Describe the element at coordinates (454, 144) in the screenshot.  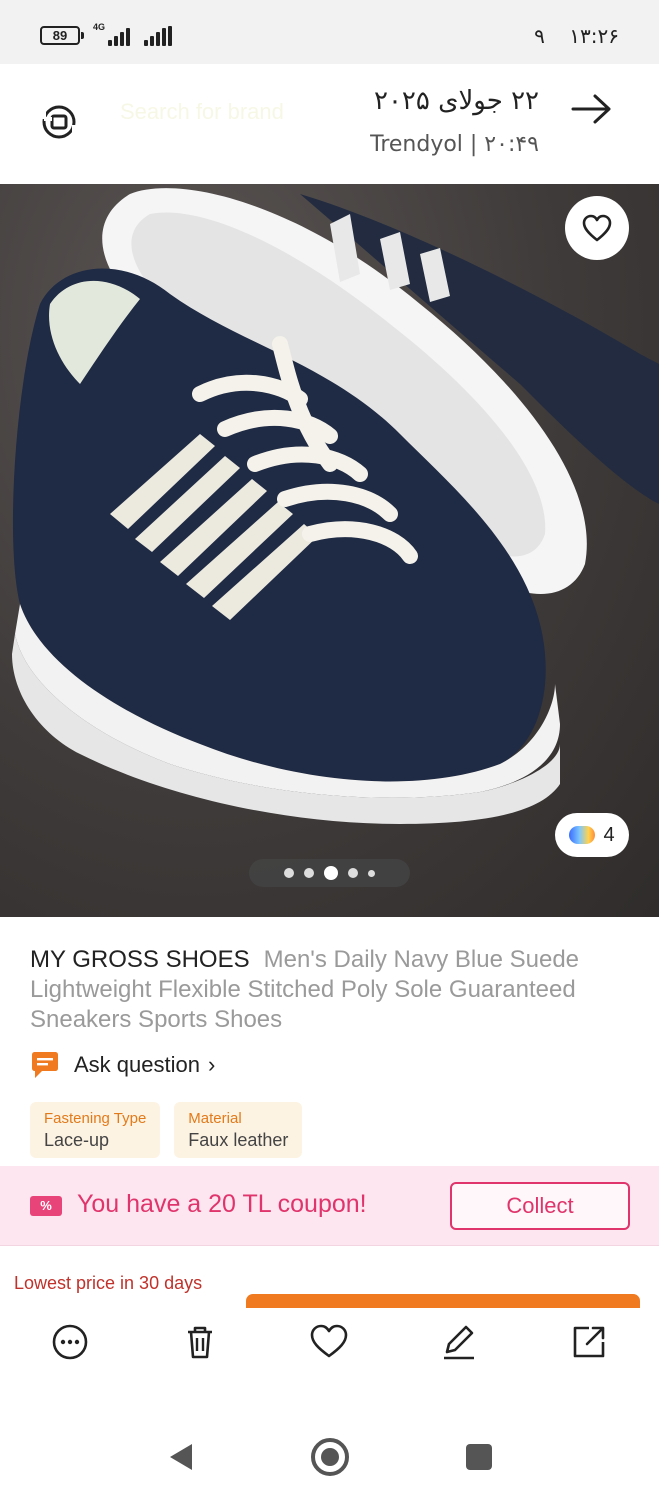
I see `header-source: Trendyol | ۲۰:۴۹` at that location.